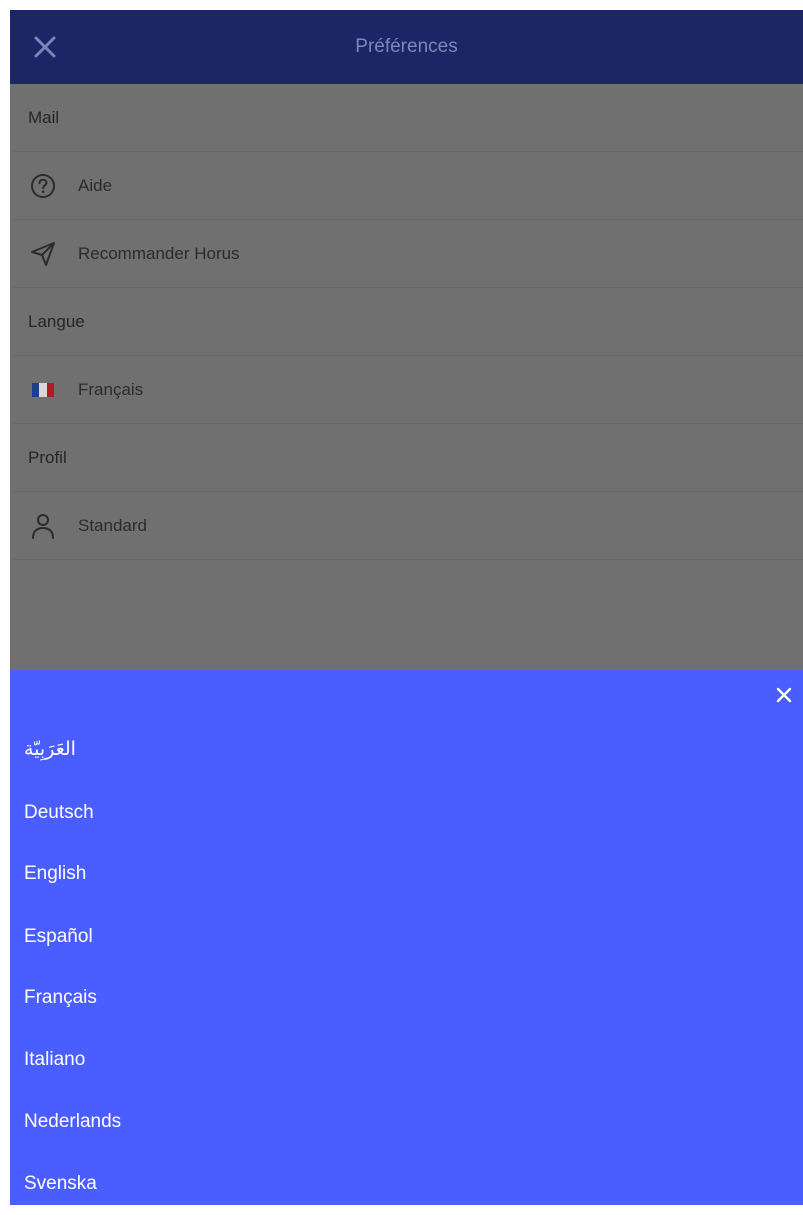 Image resolution: width=803 pixels, height=1215 pixels. I want to click on send-icon, so click(43, 254).